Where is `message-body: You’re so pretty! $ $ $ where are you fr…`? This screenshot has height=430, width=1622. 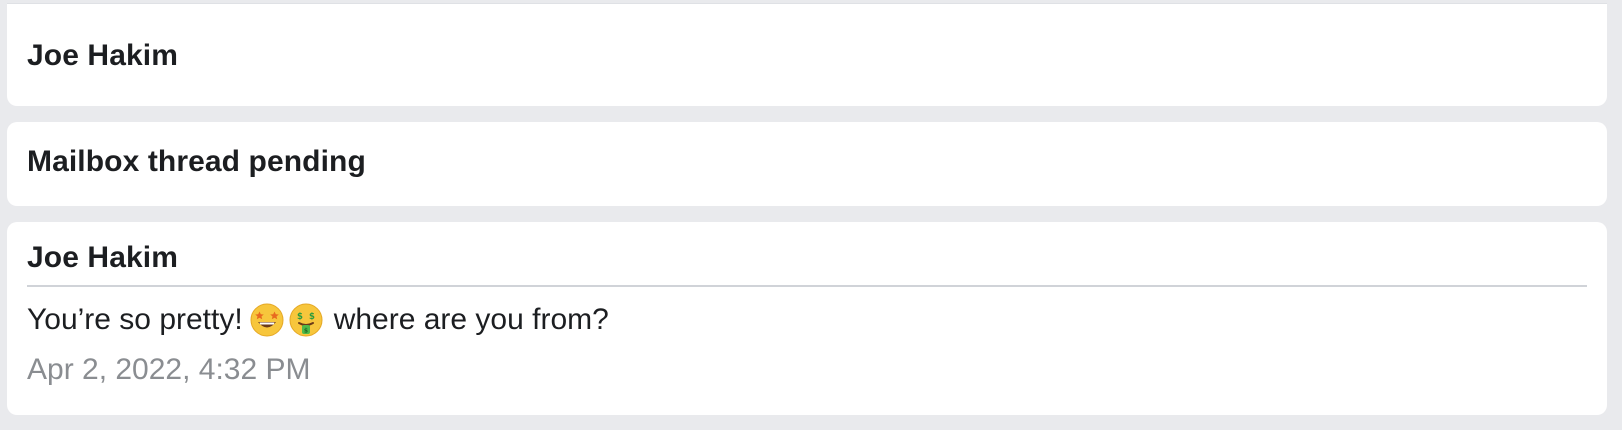 message-body: You’re so pretty! $ $ $ where are you fr… is located at coordinates (318, 320).